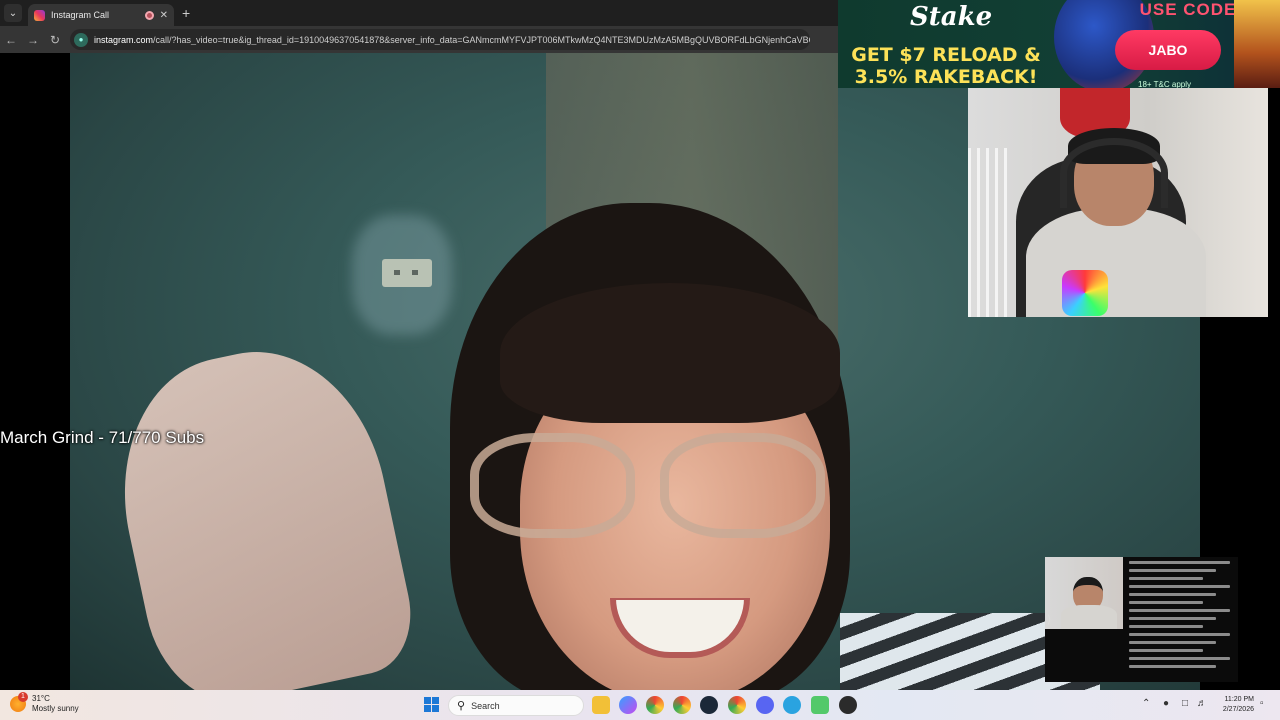 The height and width of the screenshot is (720, 1280). Describe the element at coordinates (516, 705) in the screenshot. I see `taskbar-search: ⚲ Search` at that location.